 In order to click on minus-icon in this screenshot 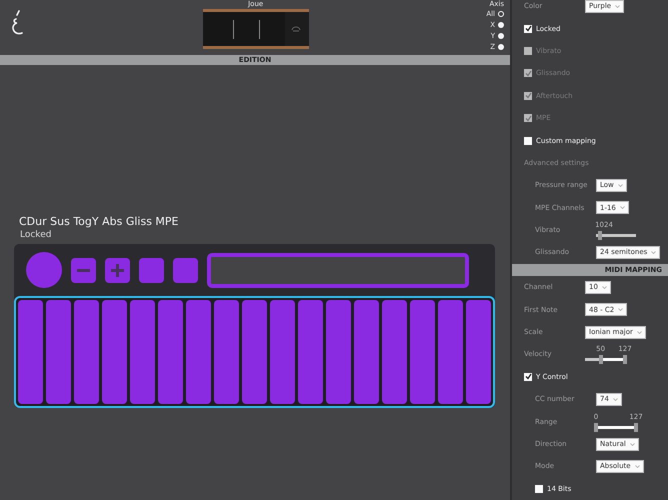, I will do `click(83, 270)`.